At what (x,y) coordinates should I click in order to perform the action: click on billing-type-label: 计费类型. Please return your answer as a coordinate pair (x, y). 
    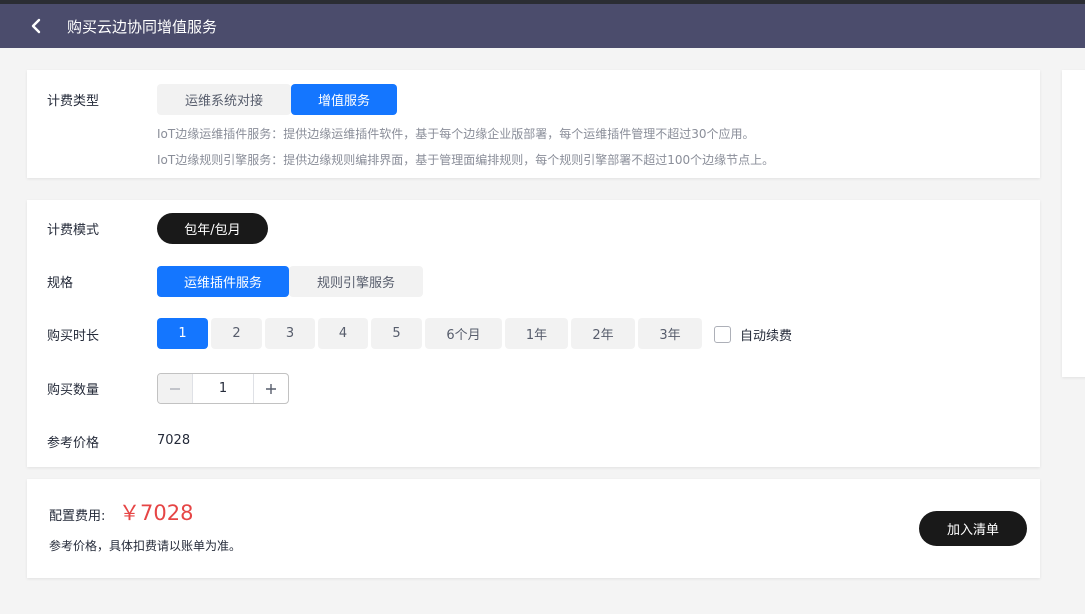
    Looking at the image, I should click on (73, 101).